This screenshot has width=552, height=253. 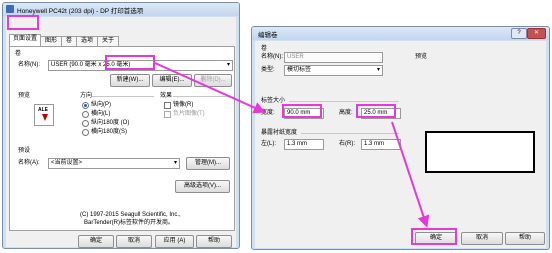 What do you see at coordinates (210, 88) in the screenshot?
I see `arrow-to-edit-dialog` at bounding box center [210, 88].